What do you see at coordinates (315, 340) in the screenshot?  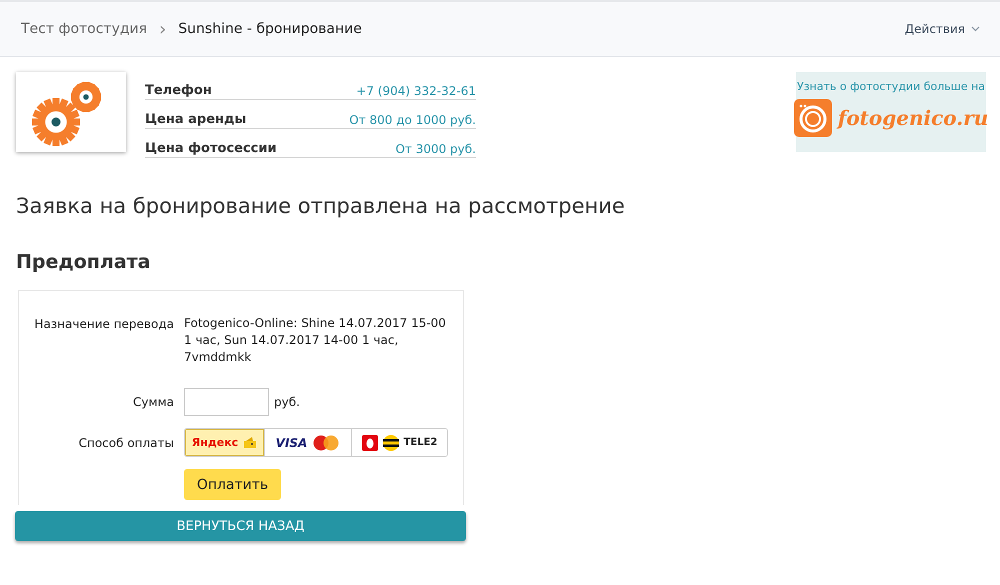 I see `transfer-purpose: Fotogenico-Online: Shine 14.07.2017 15-00 1 час, Sun 14.07.2017 14-00 1 час, 7vmddmkk` at bounding box center [315, 340].